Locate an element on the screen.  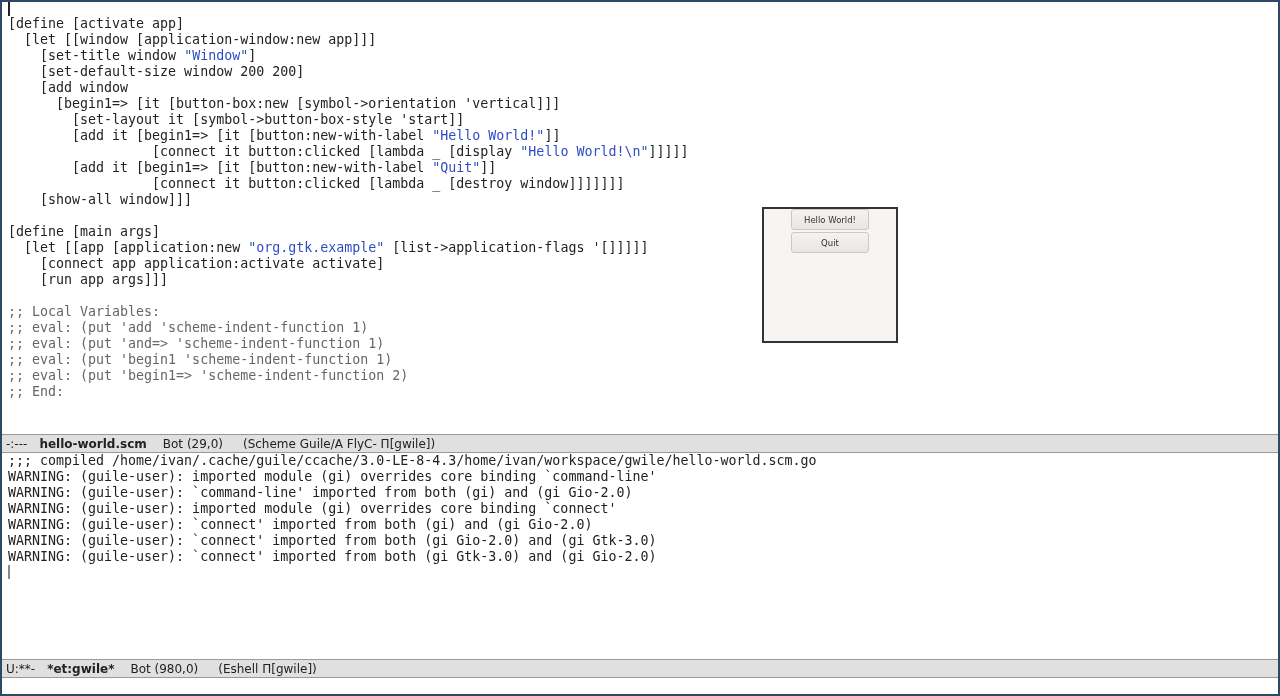
code-line: ;; End: is located at coordinates (37, 392).